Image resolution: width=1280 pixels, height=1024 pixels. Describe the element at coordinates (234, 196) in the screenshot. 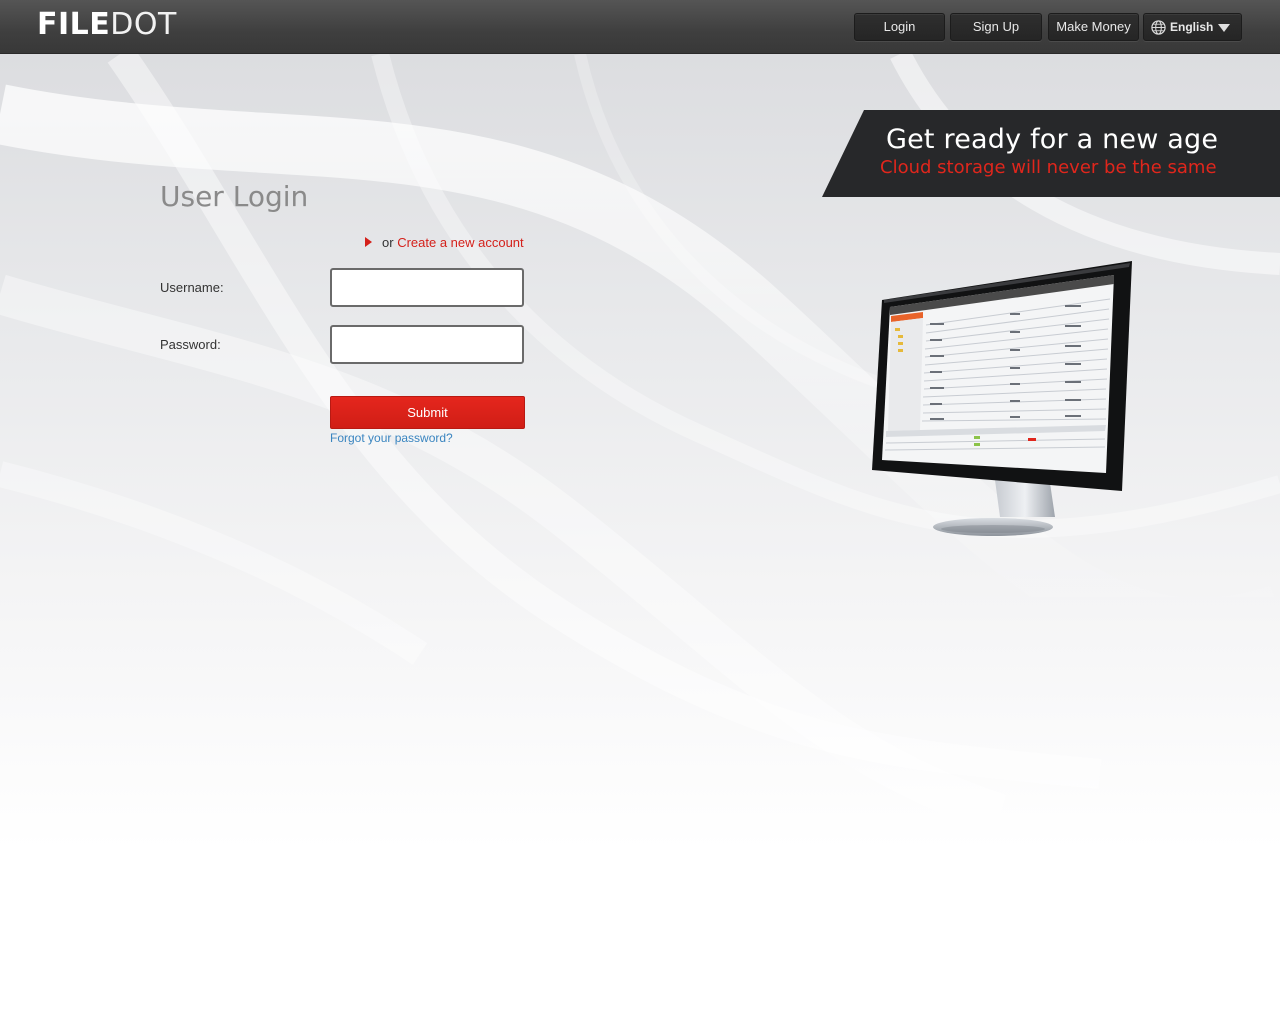

I see `page-title: User Login` at that location.